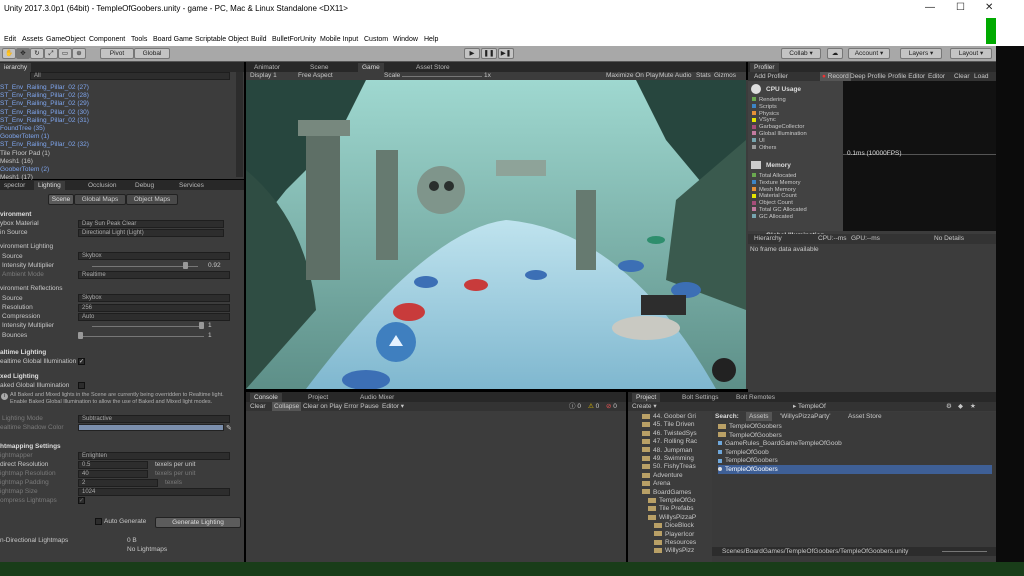 The image size is (1024, 576). What do you see at coordinates (49, 185) in the screenshot?
I see `tab-lighting: Lighting` at bounding box center [49, 185].